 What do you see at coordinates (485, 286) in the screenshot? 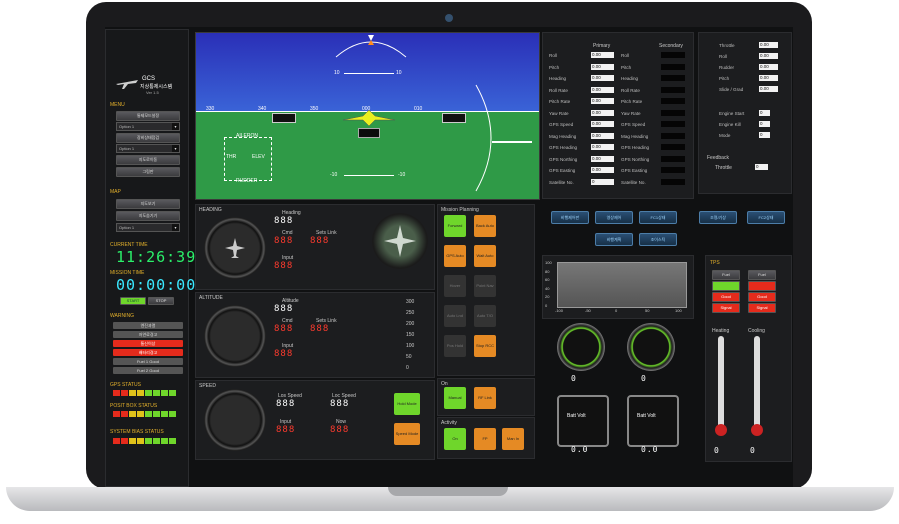
I see `mission-btn-point-nav: Point Nav` at bounding box center [485, 286].